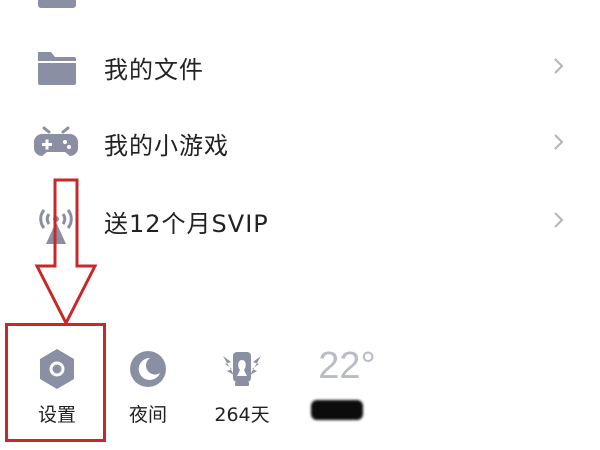  Describe the element at coordinates (56, 415) in the screenshot. I see `toolbar-label: 设置` at that location.